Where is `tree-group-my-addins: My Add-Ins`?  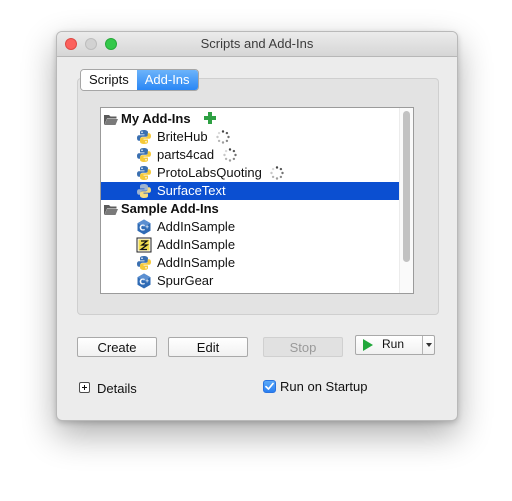
tree-group-my-addins: My Add-Ins is located at coordinates (250, 119).